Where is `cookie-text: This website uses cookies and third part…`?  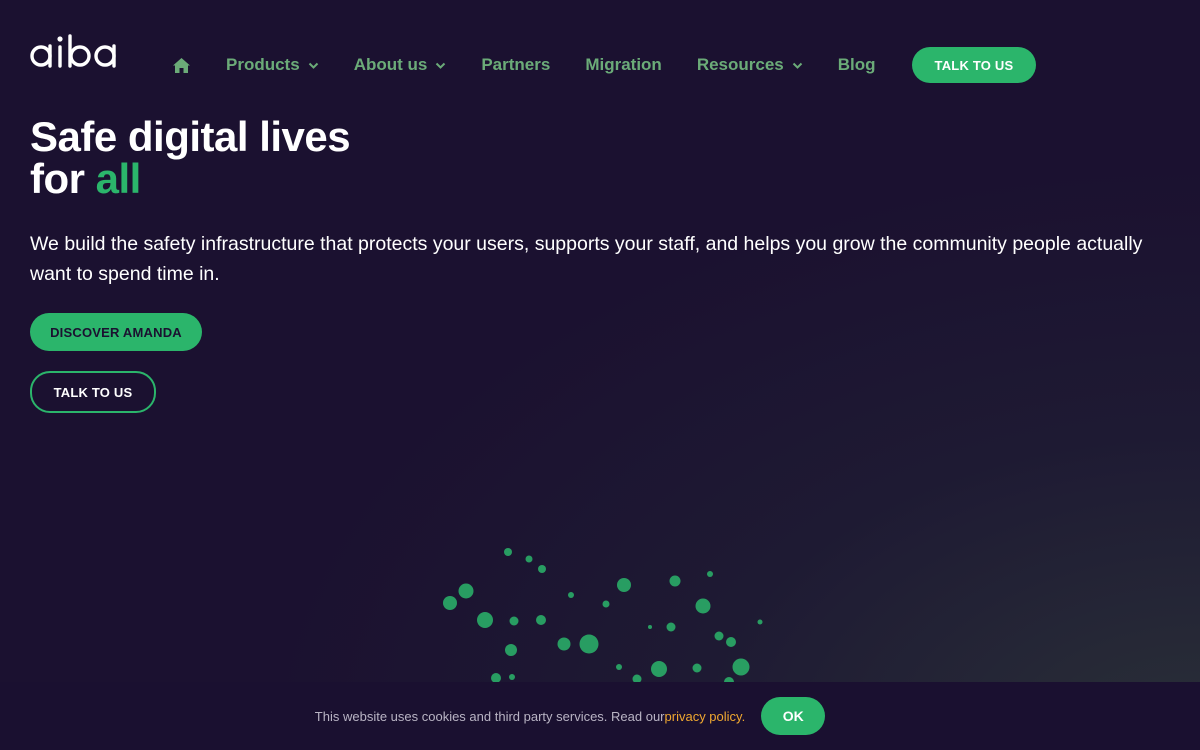 cookie-text: This website uses cookies and third part… is located at coordinates (489, 716).